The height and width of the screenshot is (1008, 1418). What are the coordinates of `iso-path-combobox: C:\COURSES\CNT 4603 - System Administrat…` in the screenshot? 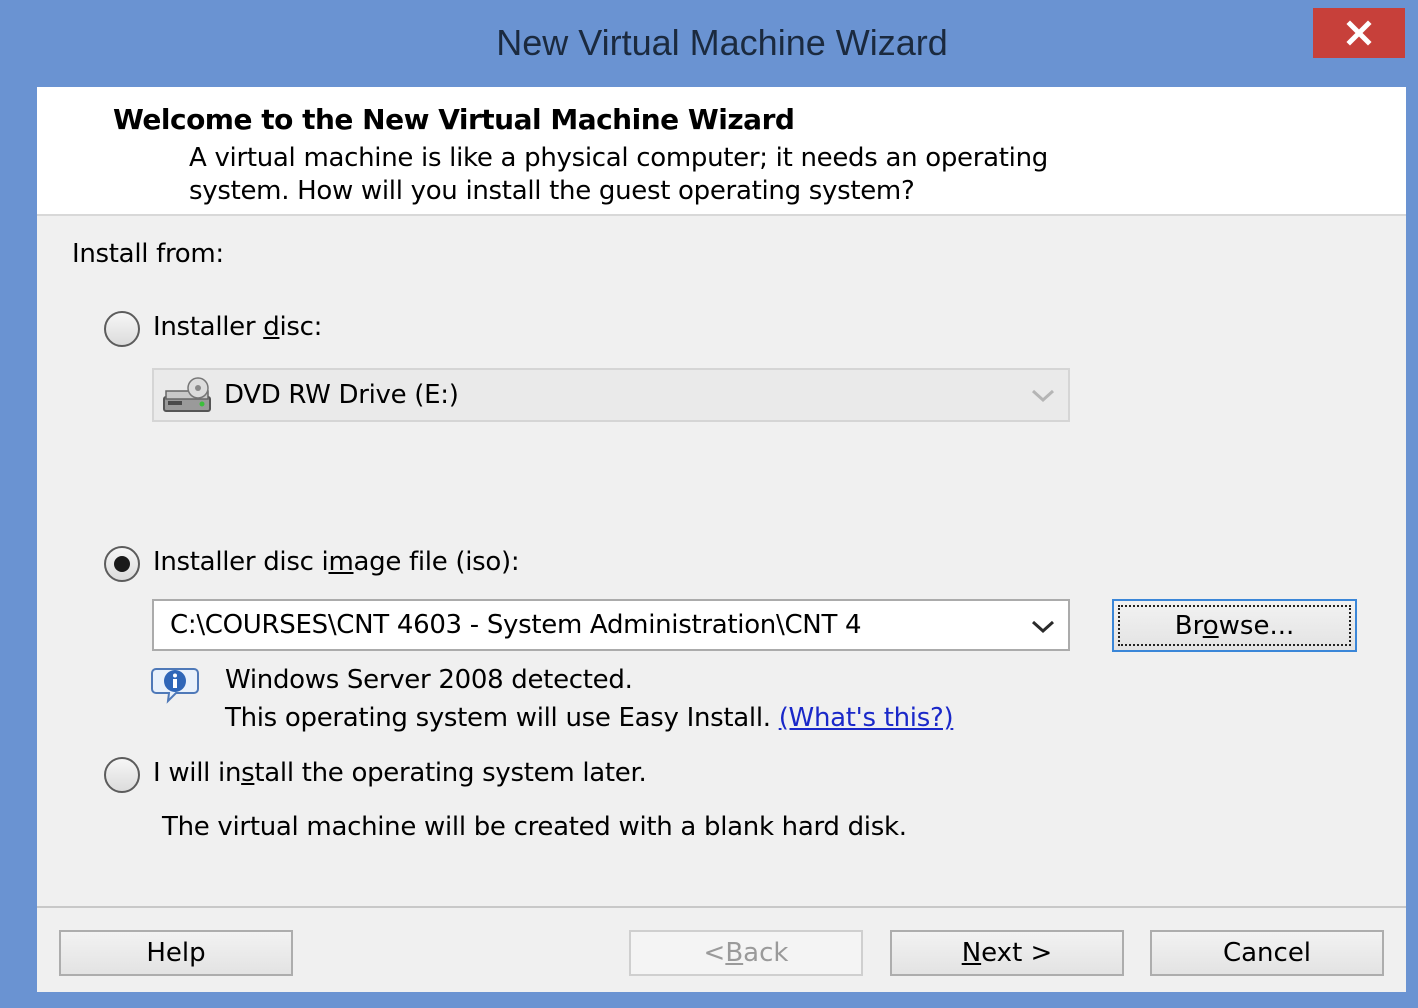 It's located at (611, 625).